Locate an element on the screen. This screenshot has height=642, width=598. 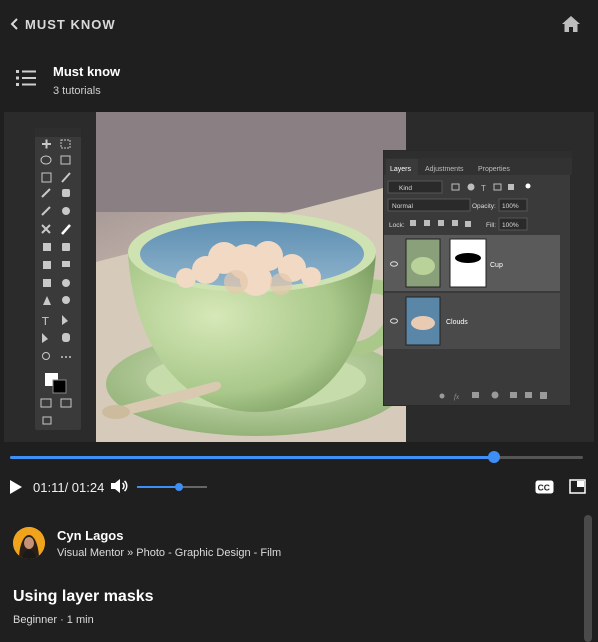
volume-handle is located at coordinates (179, 487).